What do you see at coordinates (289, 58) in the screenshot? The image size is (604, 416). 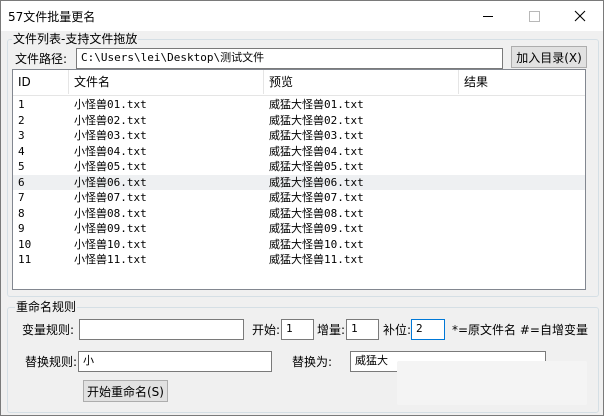 I see `file-path-input: C:\Users\lei\Desktop\测试文件` at bounding box center [289, 58].